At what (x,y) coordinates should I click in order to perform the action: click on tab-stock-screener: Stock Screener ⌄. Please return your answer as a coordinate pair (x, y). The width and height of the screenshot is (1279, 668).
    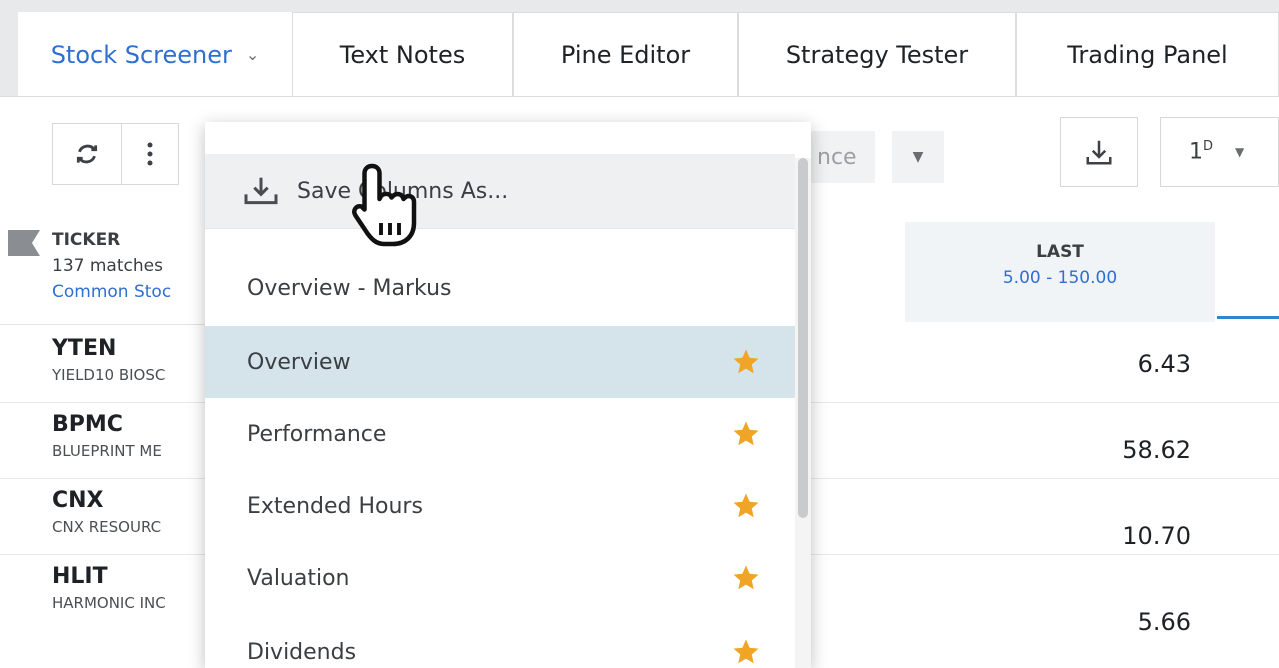
    Looking at the image, I should click on (155, 54).